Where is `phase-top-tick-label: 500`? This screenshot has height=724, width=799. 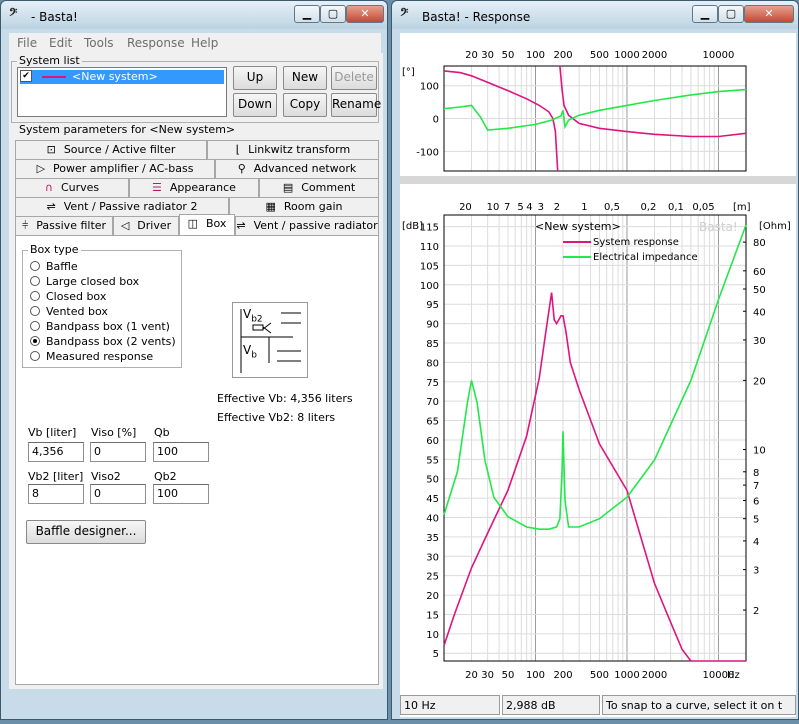
phase-top-tick-label: 500 is located at coordinates (599, 55).